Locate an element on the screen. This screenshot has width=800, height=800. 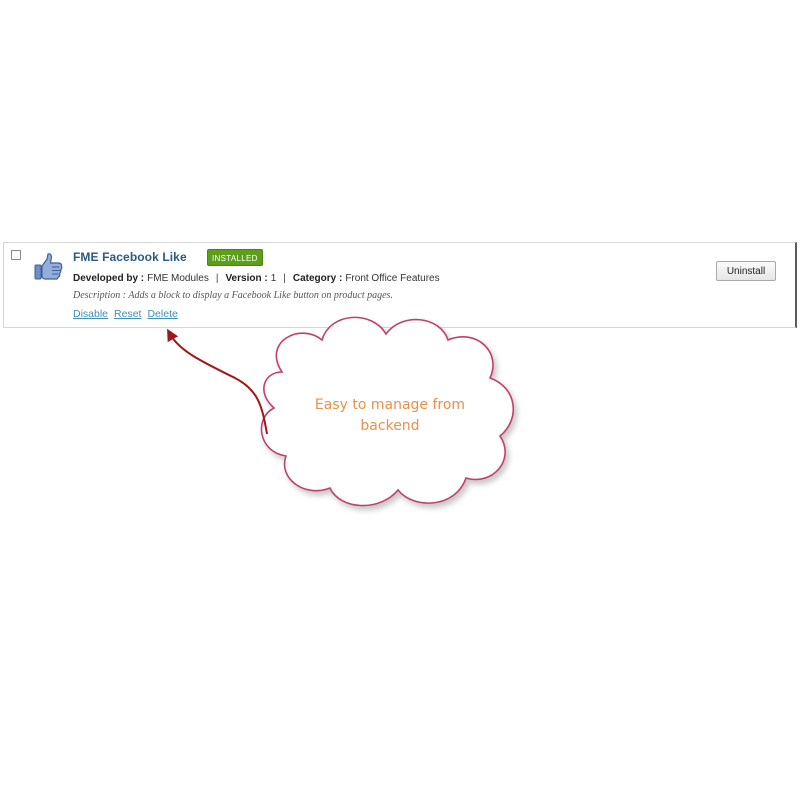
version-label: Version : is located at coordinates (246, 278).